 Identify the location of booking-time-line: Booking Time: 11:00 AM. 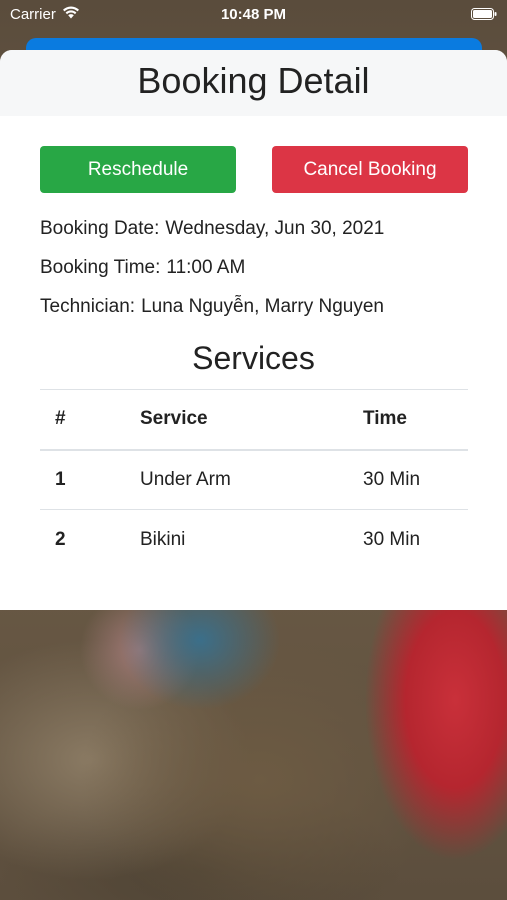
(142, 268).